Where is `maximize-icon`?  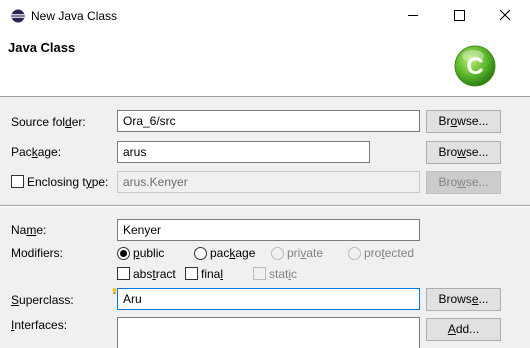 maximize-icon is located at coordinates (459, 15).